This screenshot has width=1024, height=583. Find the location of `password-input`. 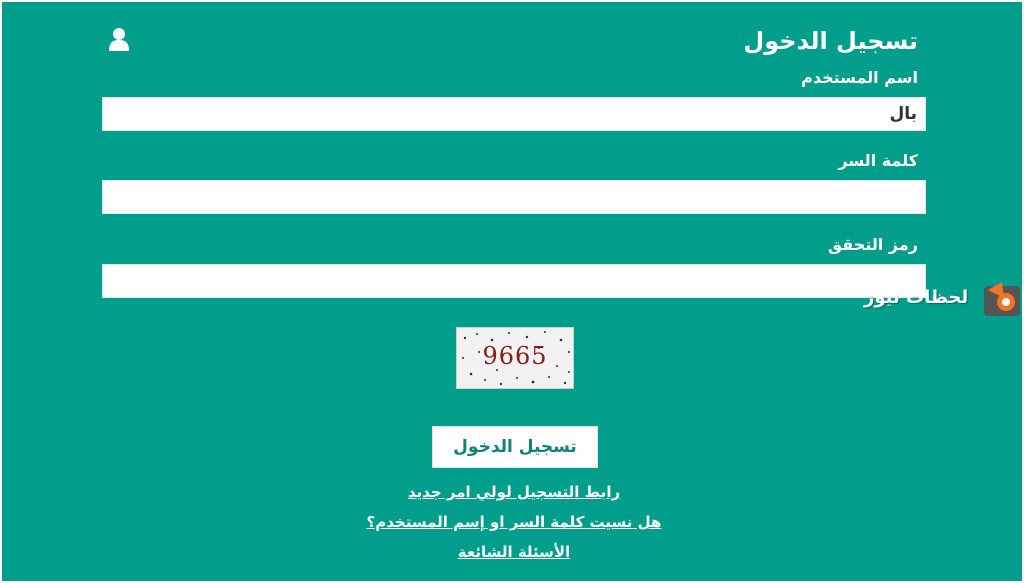

password-input is located at coordinates (514, 197).